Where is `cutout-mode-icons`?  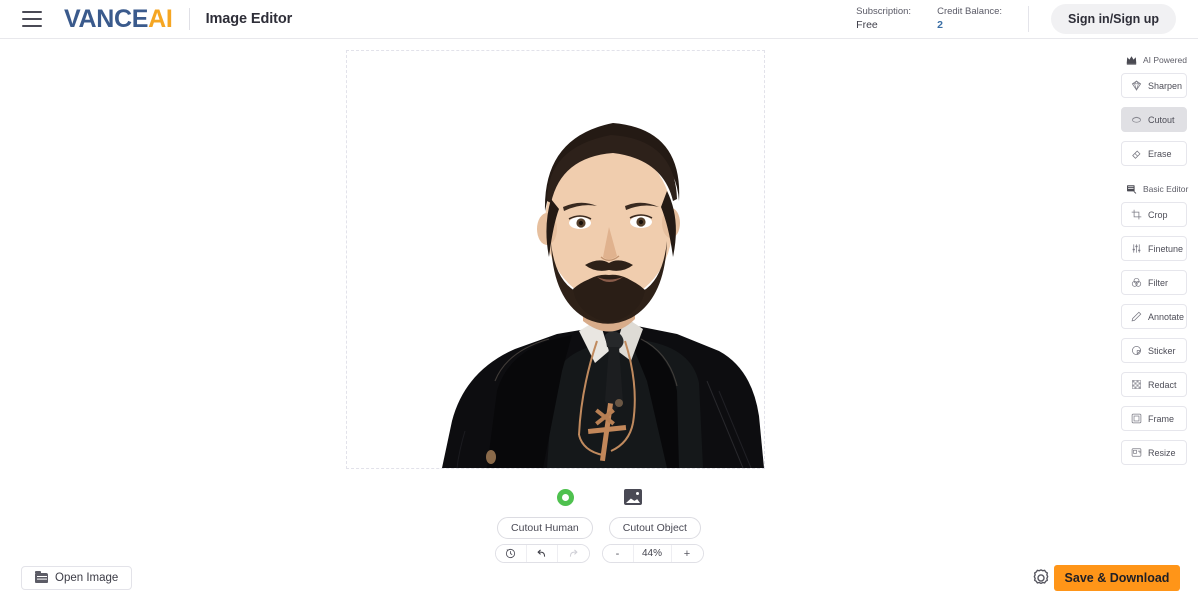
cutout-mode-icons is located at coordinates (599, 497).